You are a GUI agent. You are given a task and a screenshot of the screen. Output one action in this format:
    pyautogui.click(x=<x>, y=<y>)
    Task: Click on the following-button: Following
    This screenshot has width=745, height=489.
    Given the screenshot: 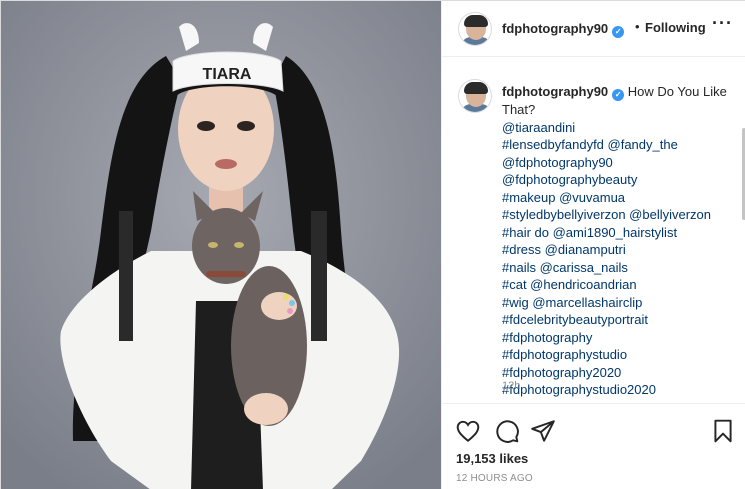 What is the action you would take?
    pyautogui.click(x=675, y=27)
    